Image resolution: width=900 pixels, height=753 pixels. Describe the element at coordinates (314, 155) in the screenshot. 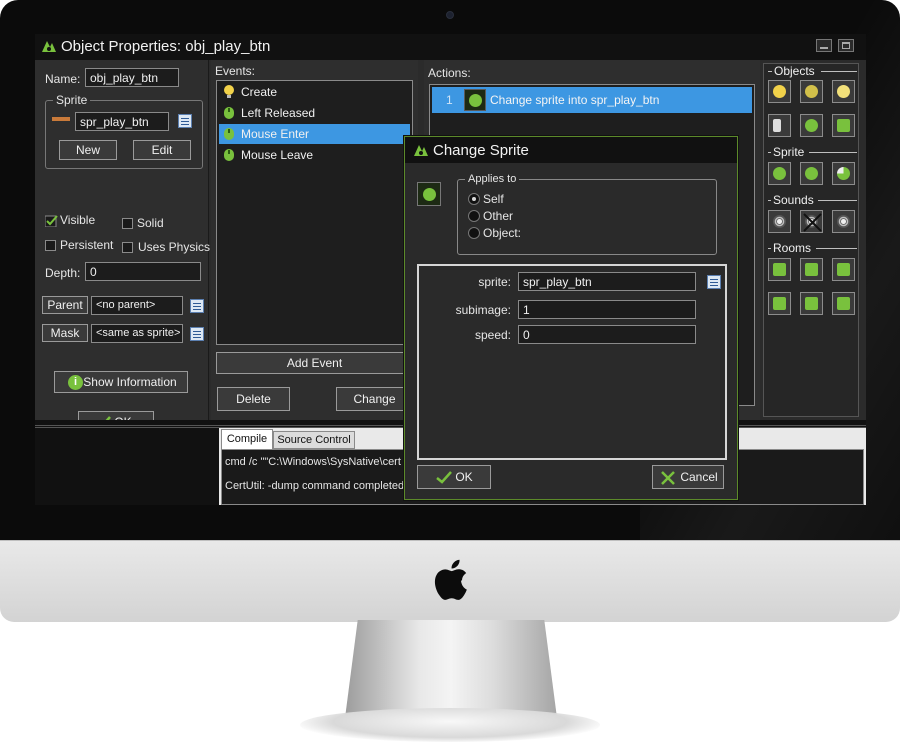

I see `event-mouse-leave: Mouse Leave` at that location.